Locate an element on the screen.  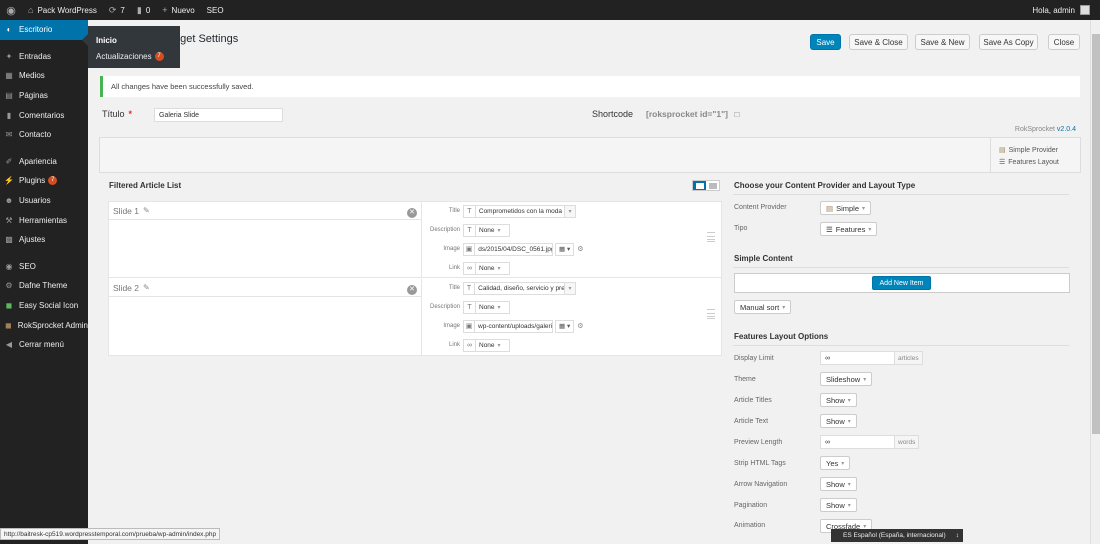
submenu-item-inicio: Inicio is located at coordinates (134, 40).